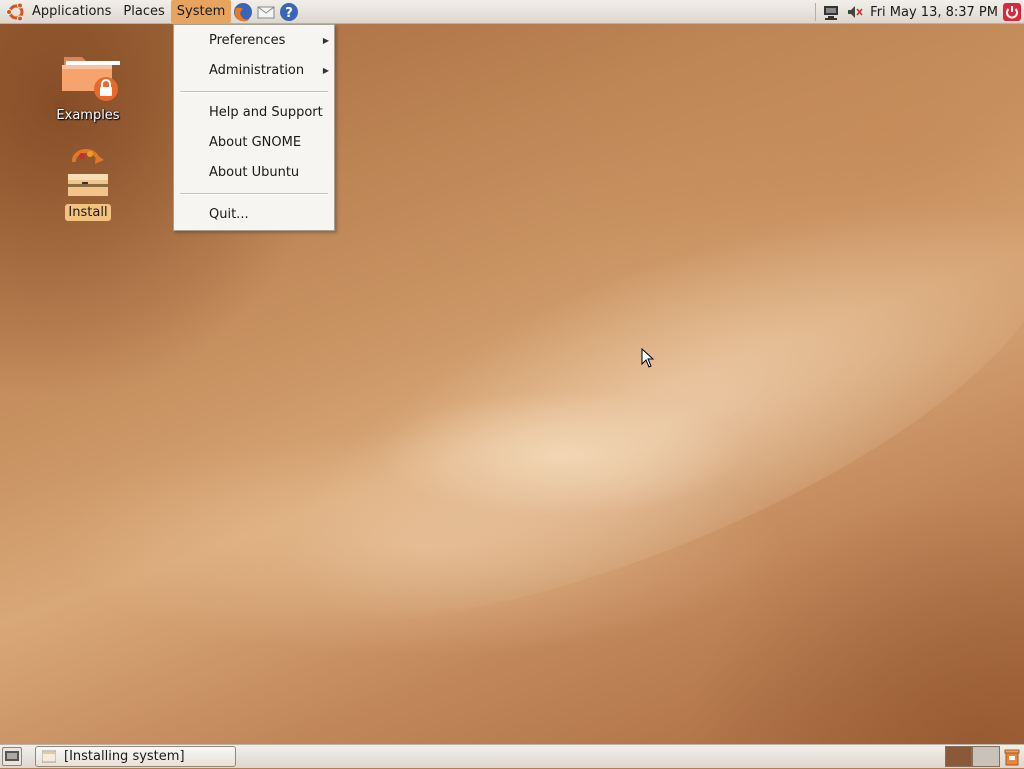 Image resolution: width=1024 pixels, height=769 pixels. What do you see at coordinates (124, 756) in the screenshot?
I see `taskbar-window-label: [Installing system]` at bounding box center [124, 756].